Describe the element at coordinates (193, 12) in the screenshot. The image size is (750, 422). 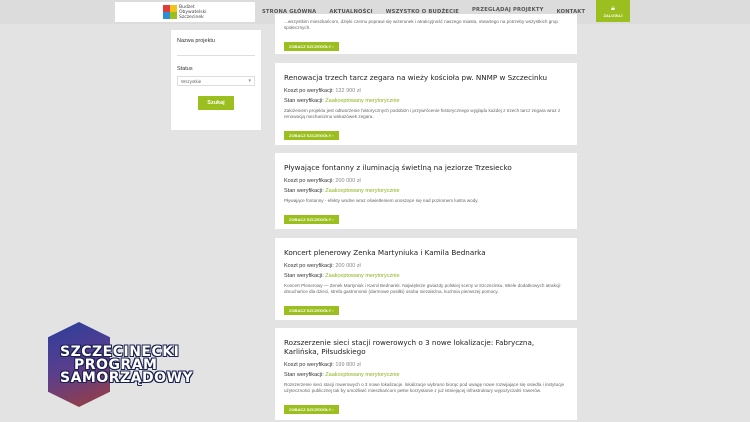
I see `logo-text: Budżet Obywatelski Szczecinek` at that location.